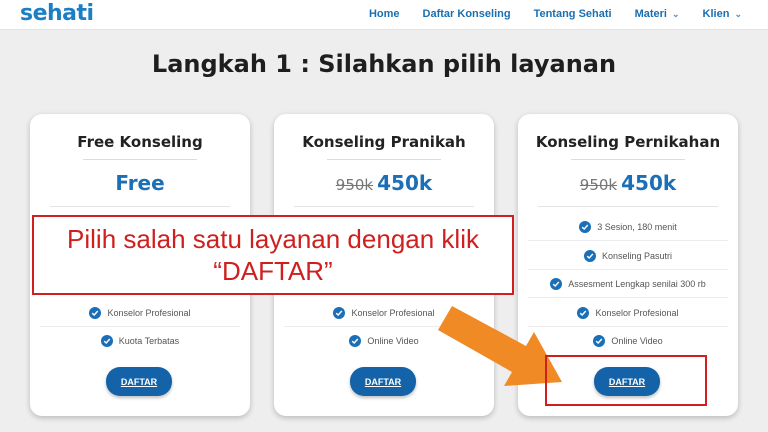  What do you see at coordinates (467, 14) in the screenshot?
I see `nav-item-daftar-konseling: Daftar Konseling` at bounding box center [467, 14].